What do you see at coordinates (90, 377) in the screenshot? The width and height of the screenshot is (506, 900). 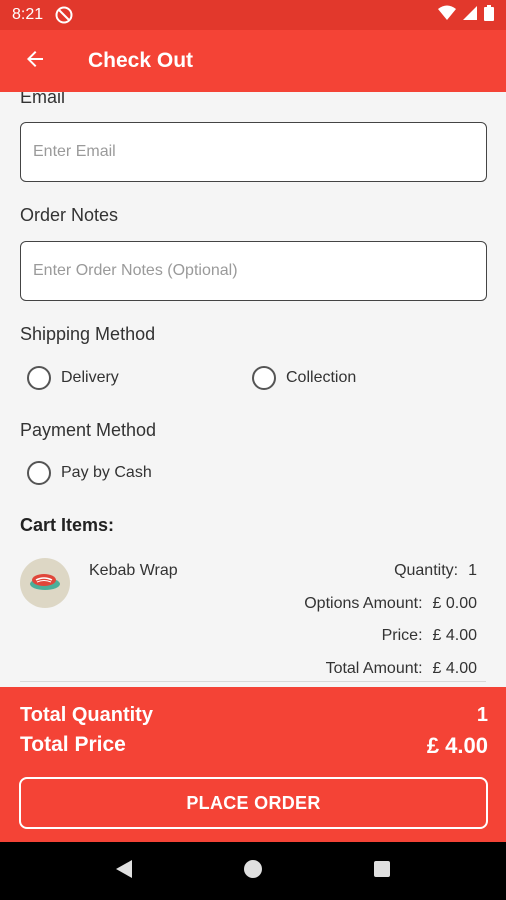 I see `radio-delivery-label: Delivery` at bounding box center [90, 377].